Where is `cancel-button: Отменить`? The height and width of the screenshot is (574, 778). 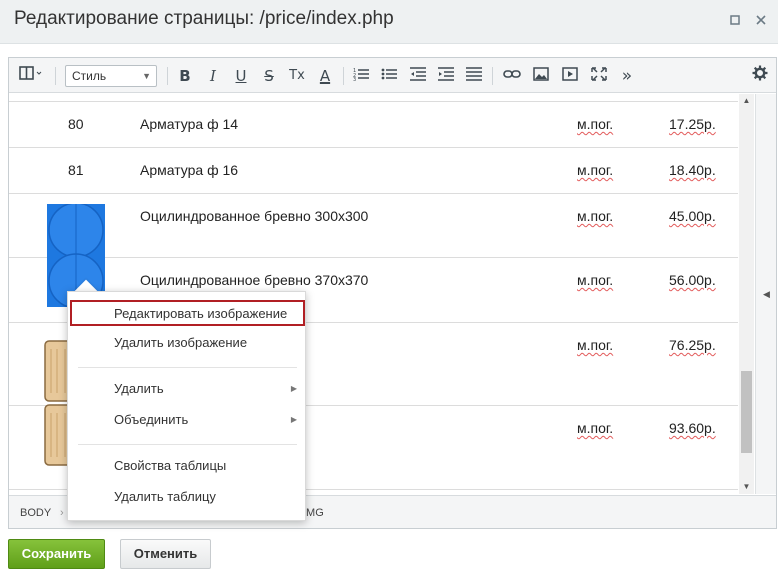
cancel-button: Отменить is located at coordinates (165, 554).